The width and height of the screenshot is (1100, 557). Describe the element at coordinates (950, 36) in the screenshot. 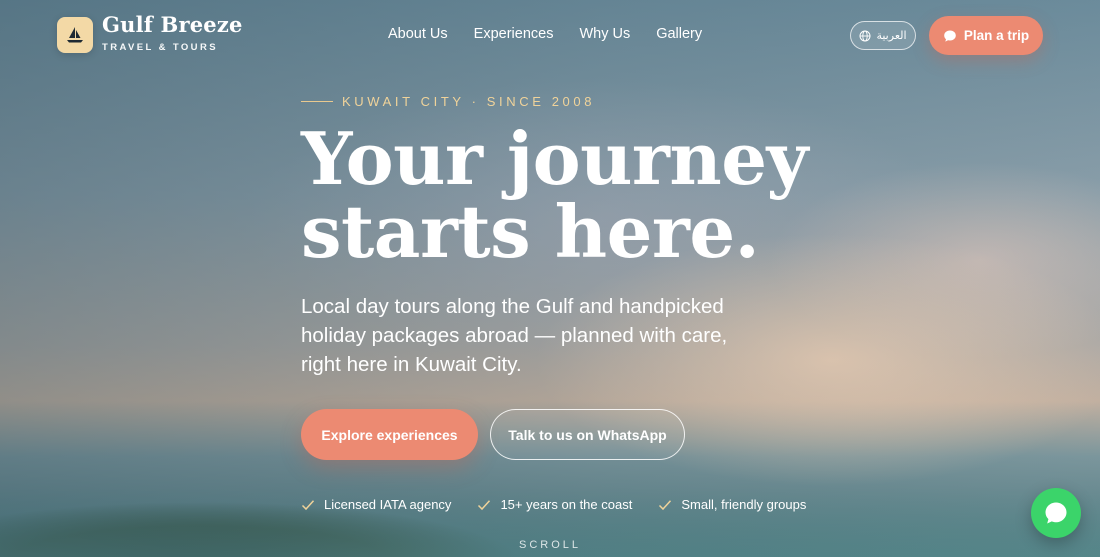

I see `chat-bubble-icon` at that location.